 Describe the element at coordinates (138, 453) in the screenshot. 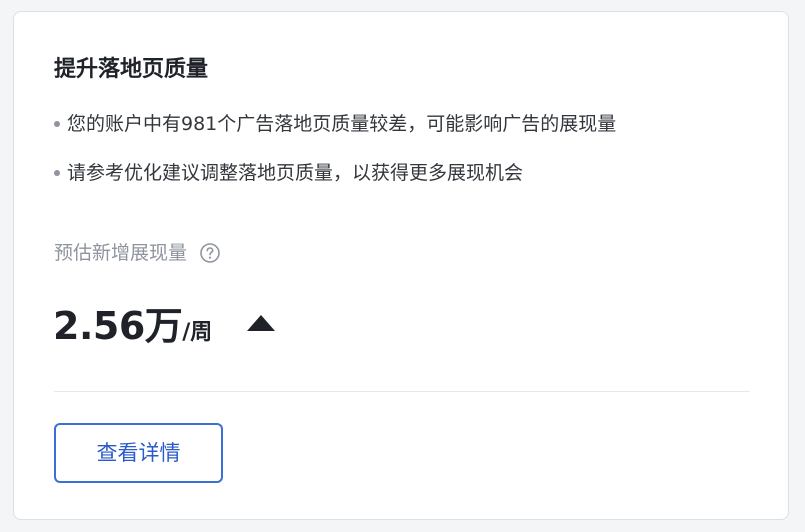

I see `view-details-button: 查看详情` at that location.